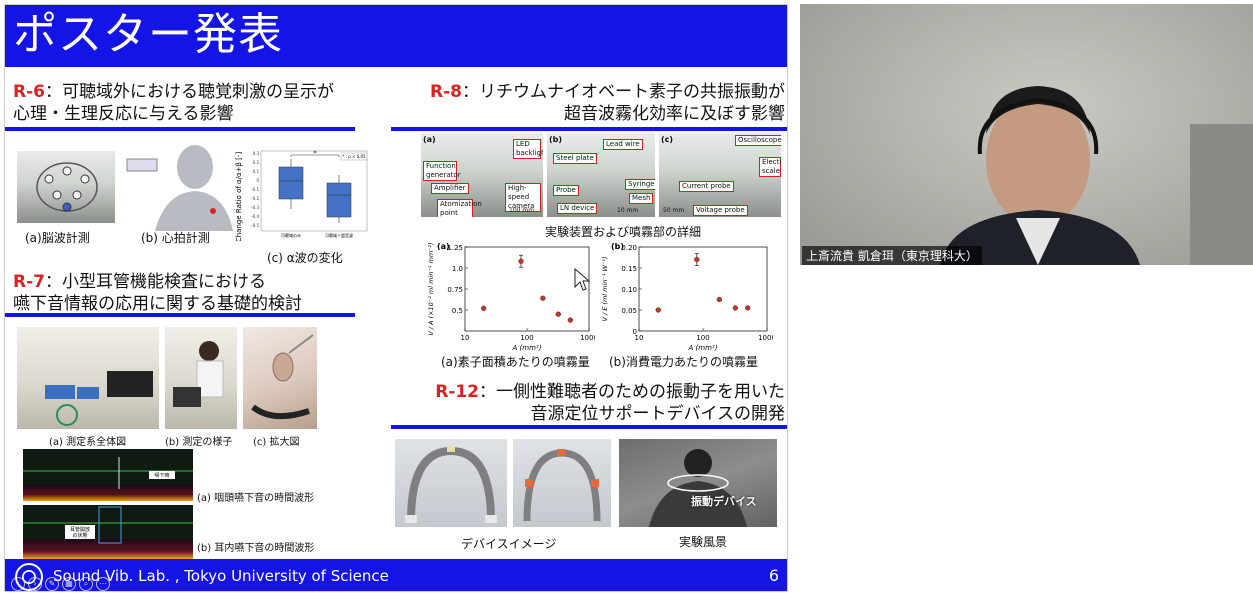  What do you see at coordinates (256, 153) in the screenshot?
I see `boxplot-ytick: 0.3` at bounding box center [256, 153].